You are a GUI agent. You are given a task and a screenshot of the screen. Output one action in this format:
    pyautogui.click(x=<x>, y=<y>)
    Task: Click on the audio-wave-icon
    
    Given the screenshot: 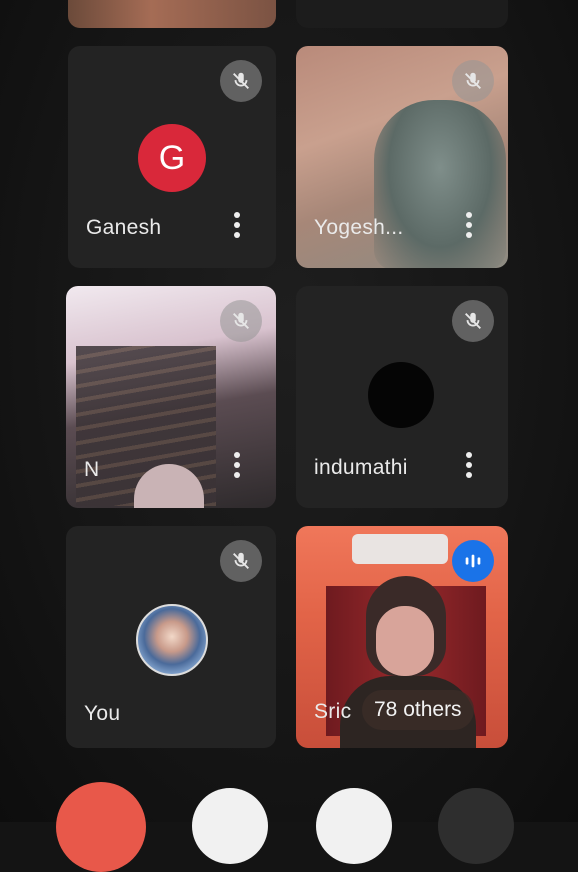 What is the action you would take?
    pyautogui.click(x=473, y=561)
    